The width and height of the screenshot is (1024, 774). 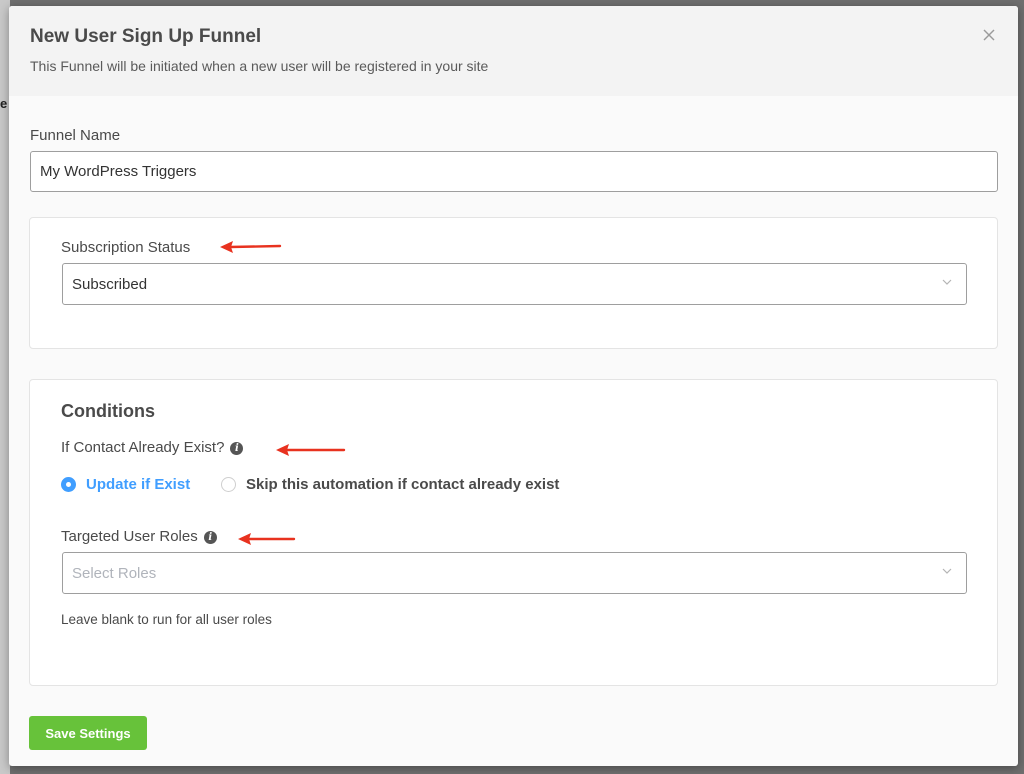 I want to click on modal-title: New User Sign Up Funnel, so click(x=146, y=36).